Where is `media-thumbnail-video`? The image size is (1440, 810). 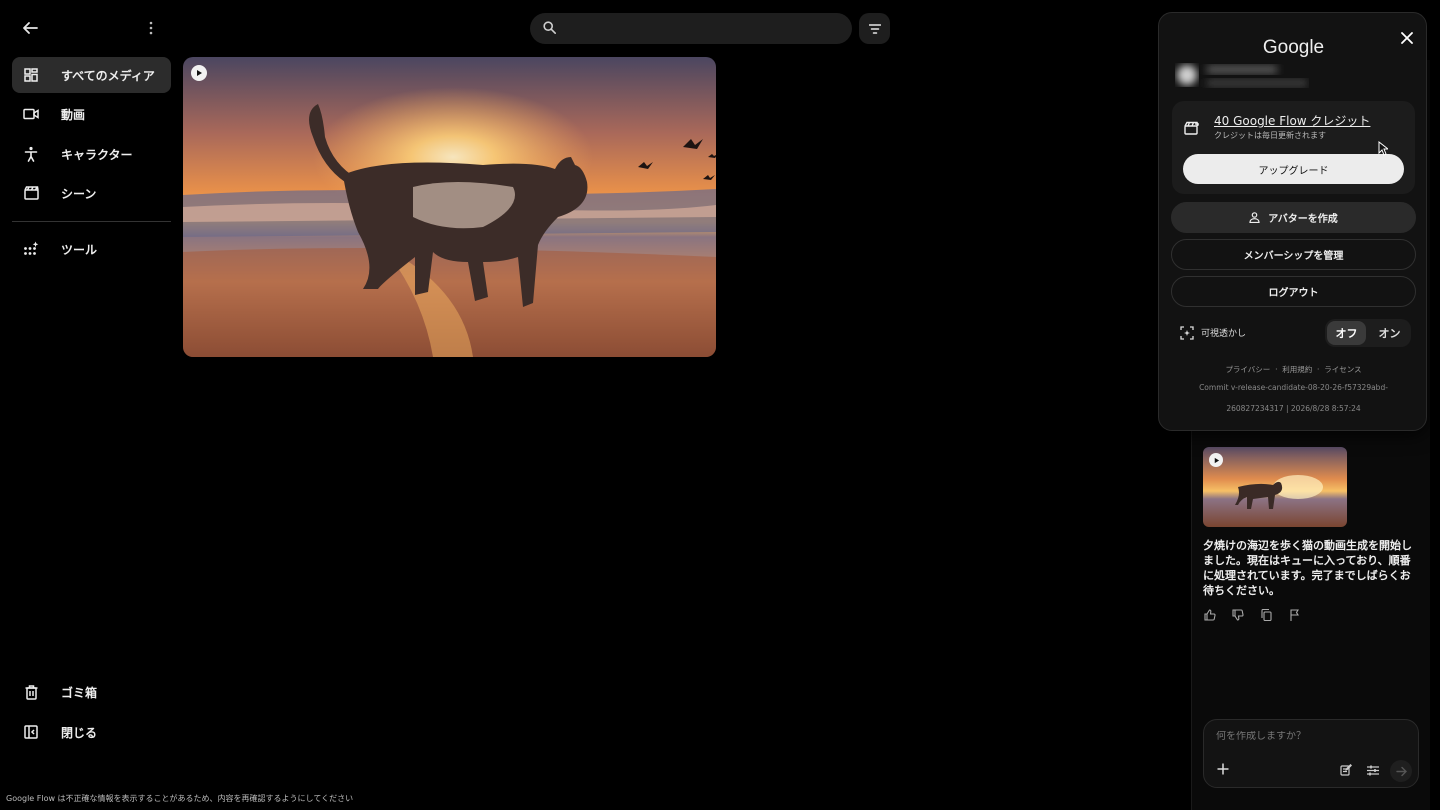
media-thumbnail-video is located at coordinates (449, 207).